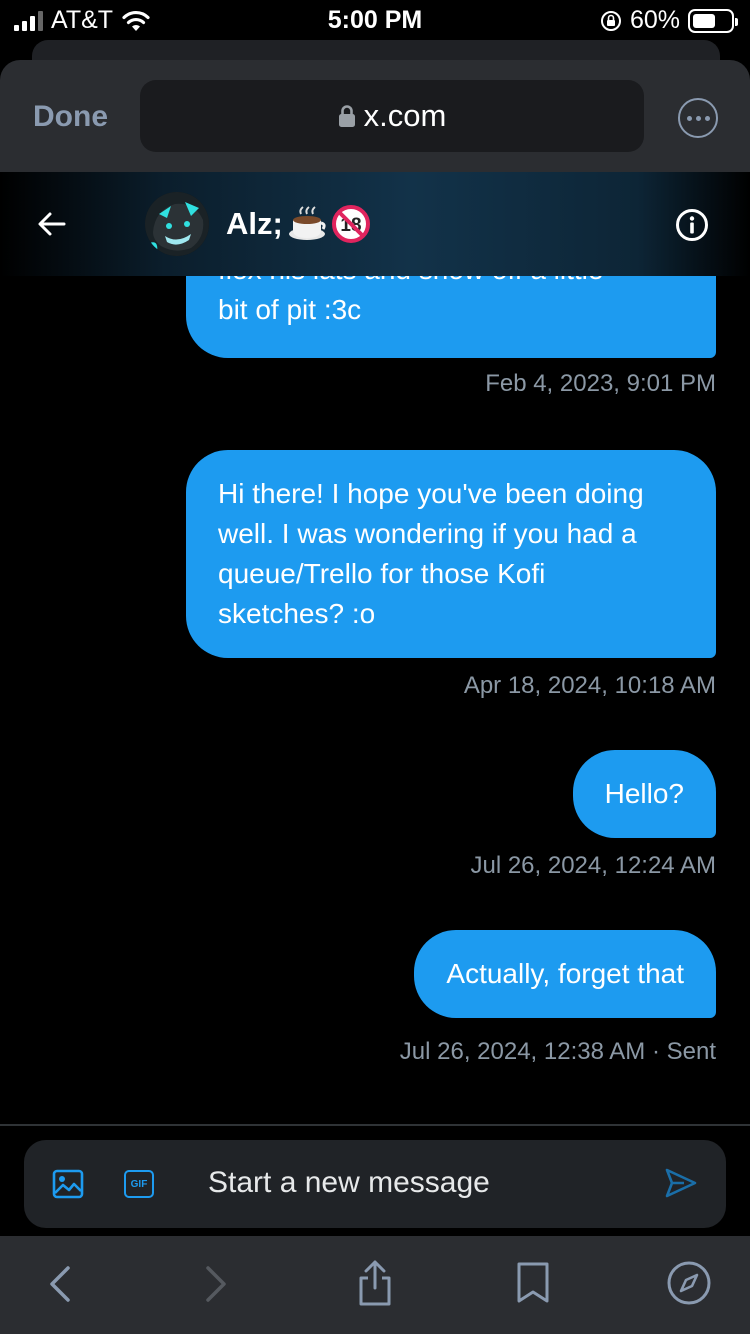 The height and width of the screenshot is (1334, 750). Describe the element at coordinates (375, 1125) in the screenshot. I see `composer-divider` at that location.